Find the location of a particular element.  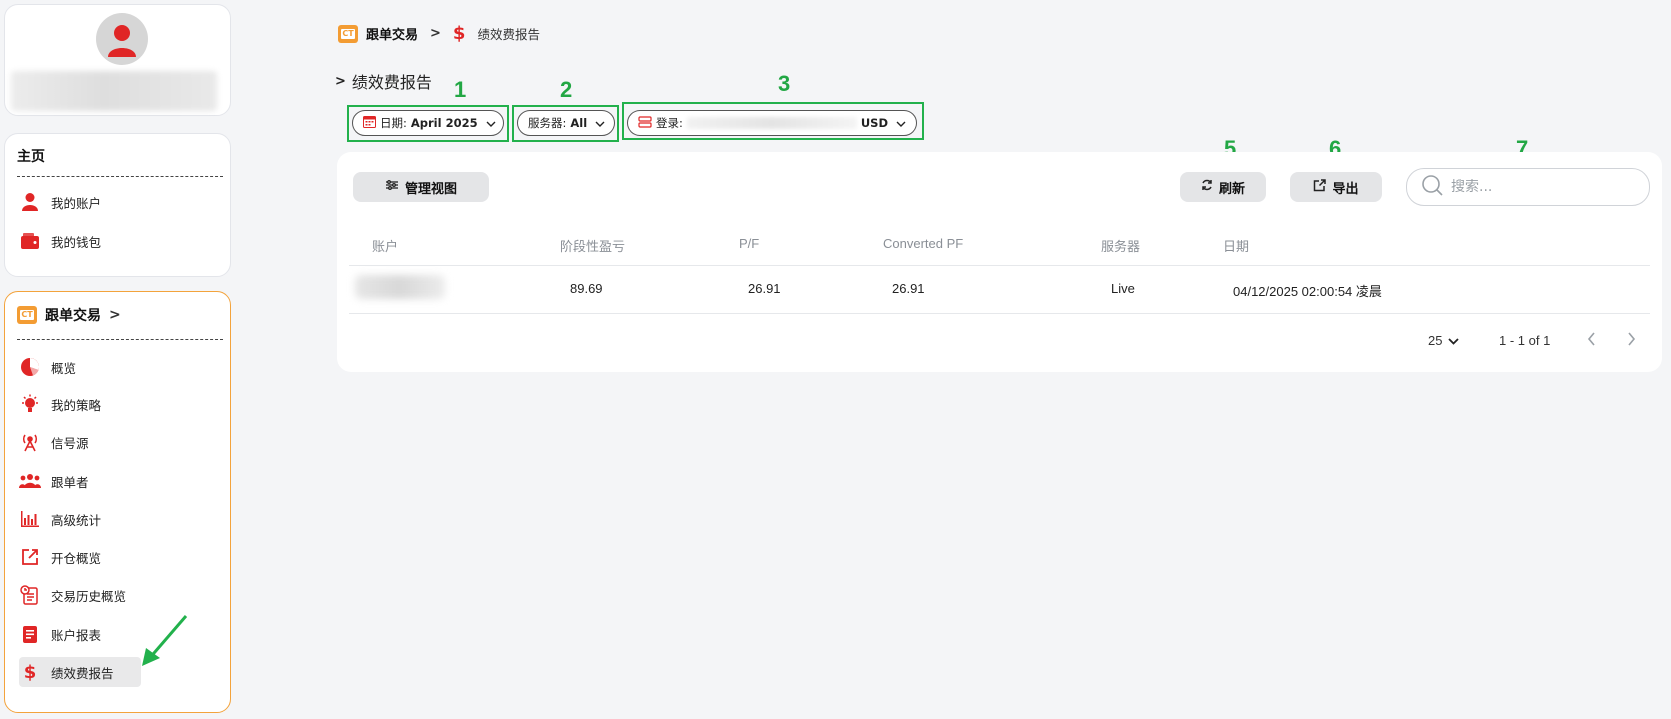

export-label: 导出 is located at coordinates (1345, 189).